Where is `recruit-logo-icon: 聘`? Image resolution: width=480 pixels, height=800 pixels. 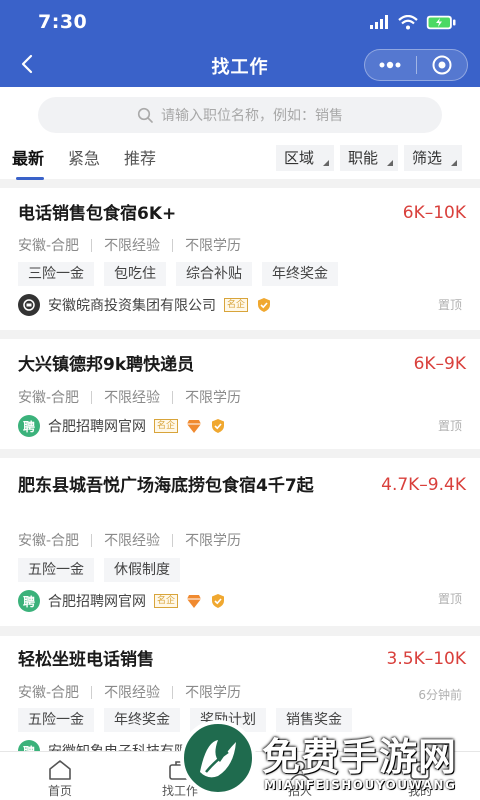 recruit-logo-icon: 聘 is located at coordinates (29, 601).